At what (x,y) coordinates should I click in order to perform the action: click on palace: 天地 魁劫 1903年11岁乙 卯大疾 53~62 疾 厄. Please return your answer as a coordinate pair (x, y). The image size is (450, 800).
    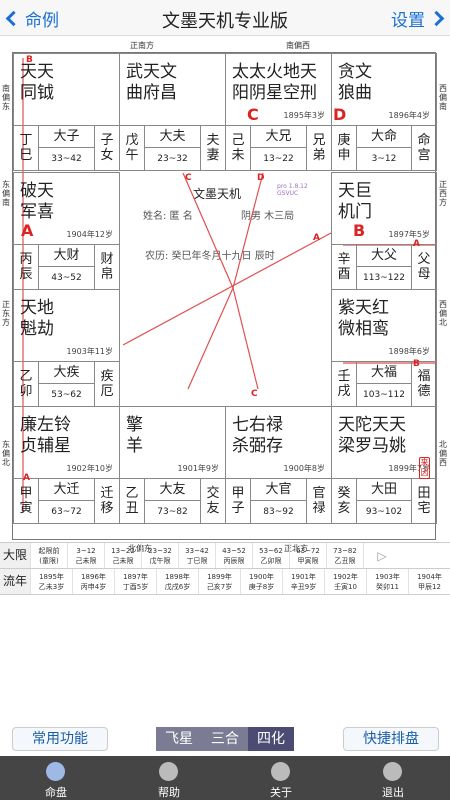
    Looking at the image, I should click on (66, 348).